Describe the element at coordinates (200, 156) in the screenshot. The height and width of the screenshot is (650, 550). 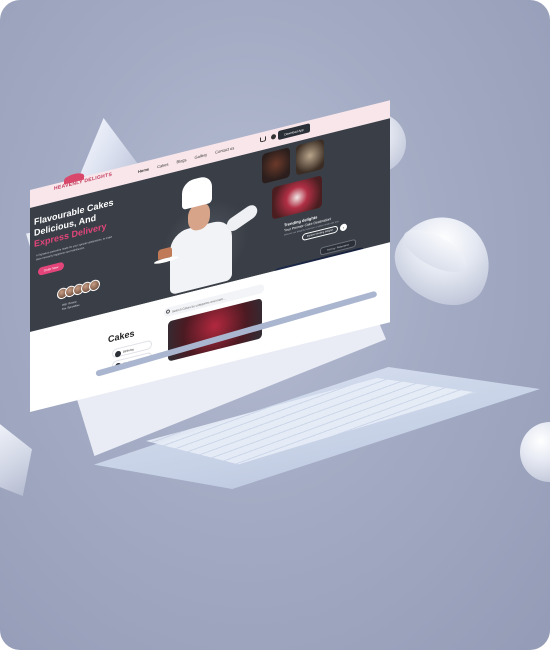
I see `nav-gallery: Gallery` at that location.